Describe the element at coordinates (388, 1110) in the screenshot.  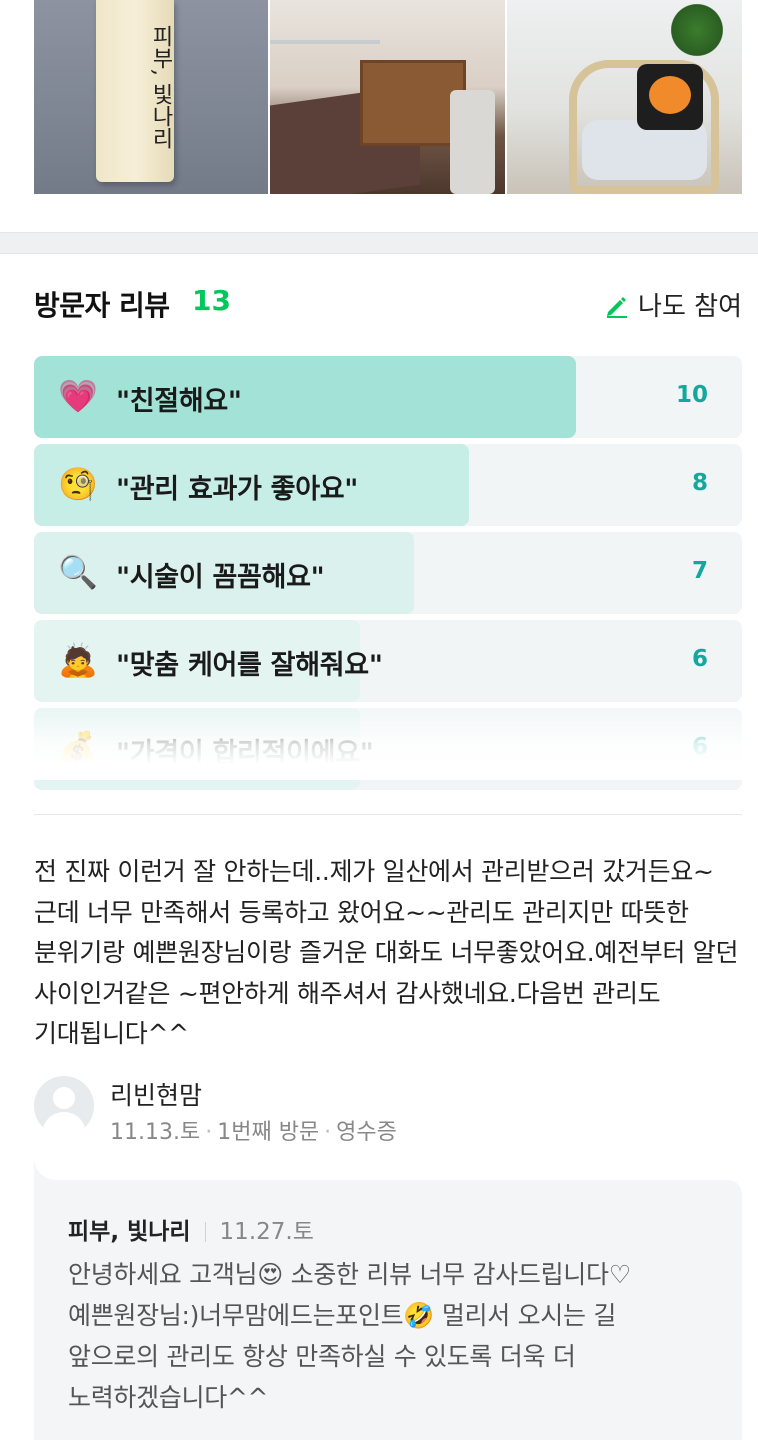
I see `review-author: 리빈현맘 11.13.토 · 1번째 방문 · 영수증` at that location.